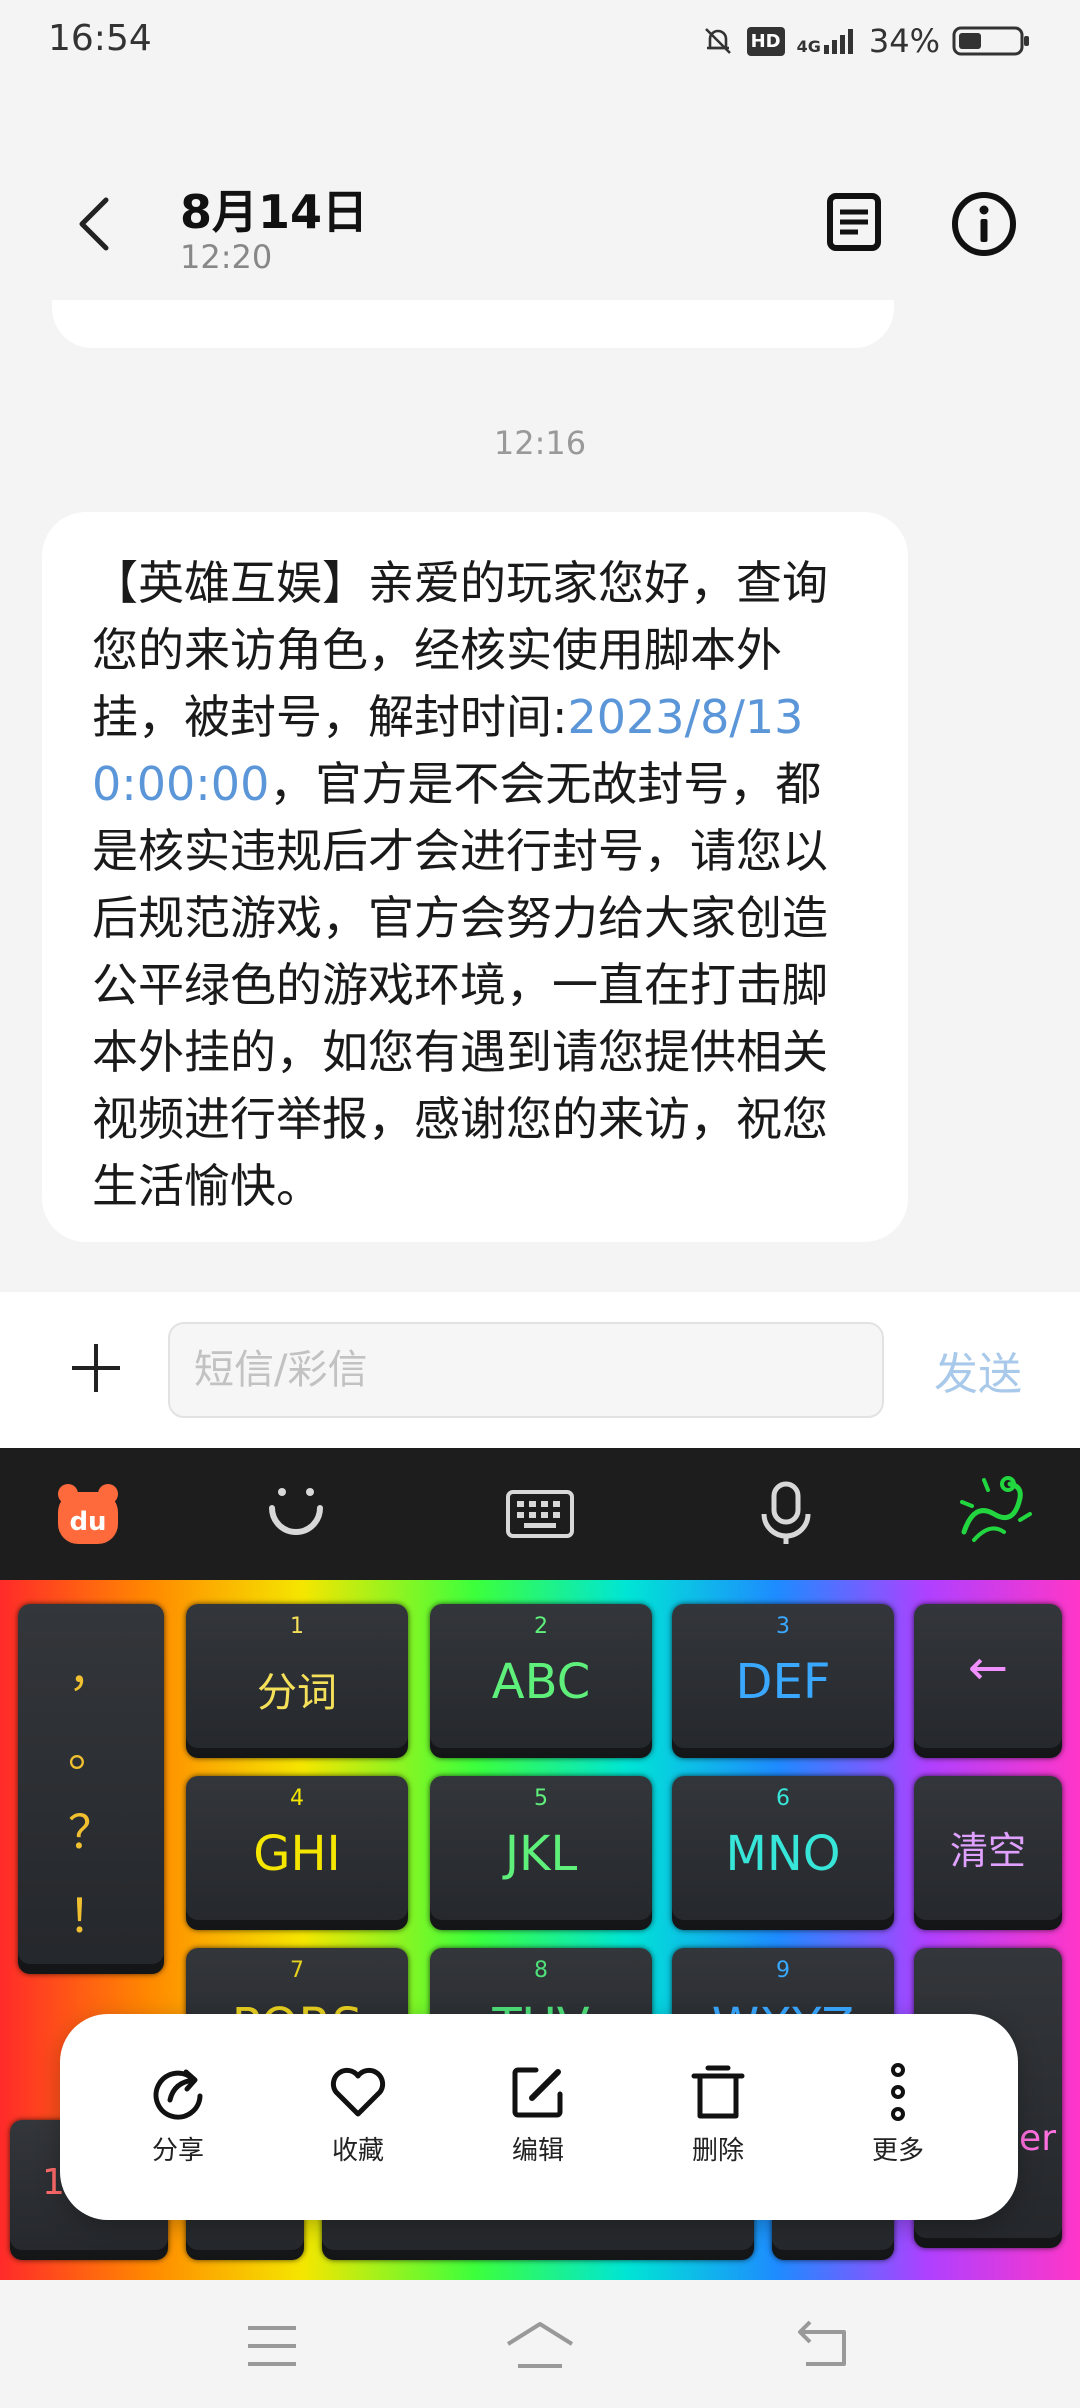 The width and height of the screenshot is (1080, 2408). Describe the element at coordinates (904, 41) in the screenshot. I see `battery-percent: 34%` at that location.